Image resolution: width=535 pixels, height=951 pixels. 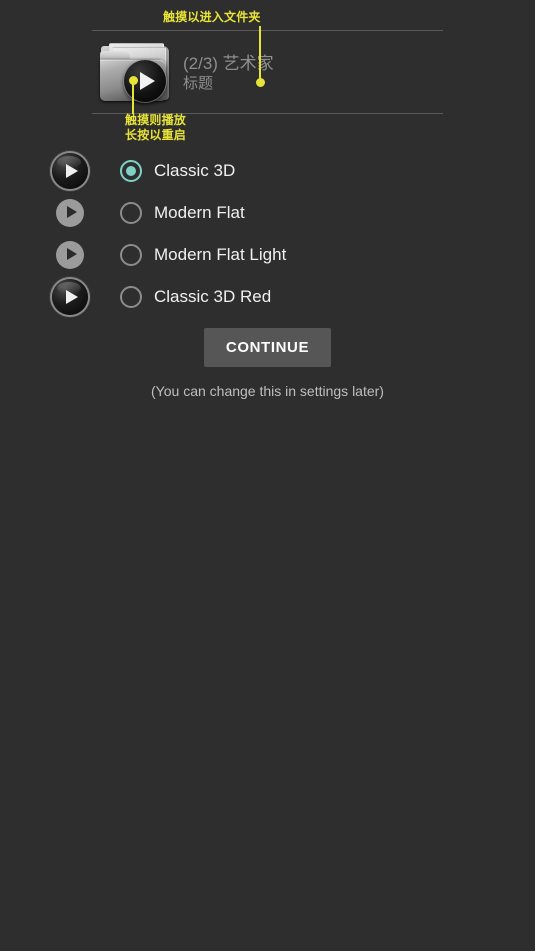 What do you see at coordinates (267, 391) in the screenshot?
I see `settings-hint-text: (You can change this in settings later)` at bounding box center [267, 391].